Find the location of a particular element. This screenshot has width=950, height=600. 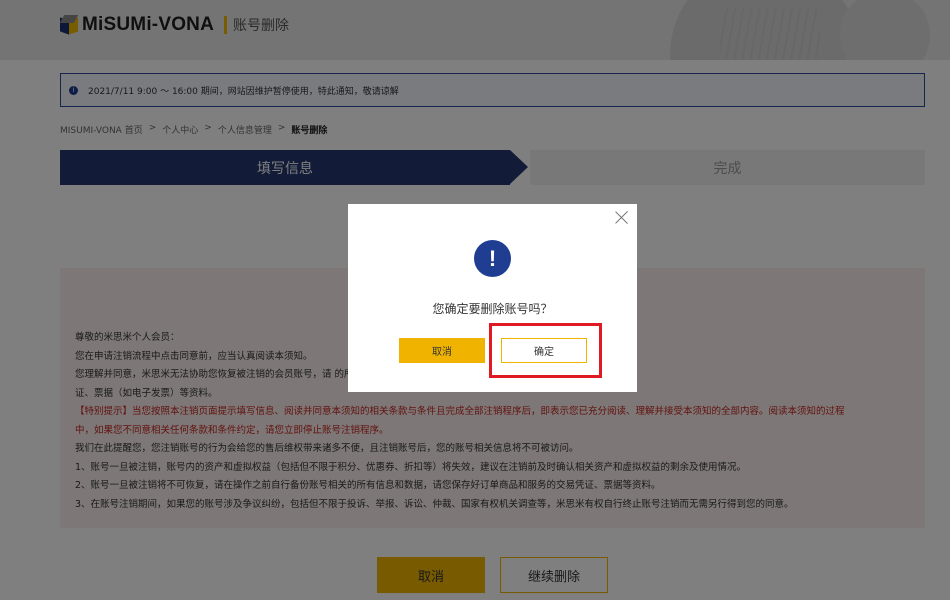

dialog-message: 您确定要删除账号吗？ is located at coordinates (492, 309).